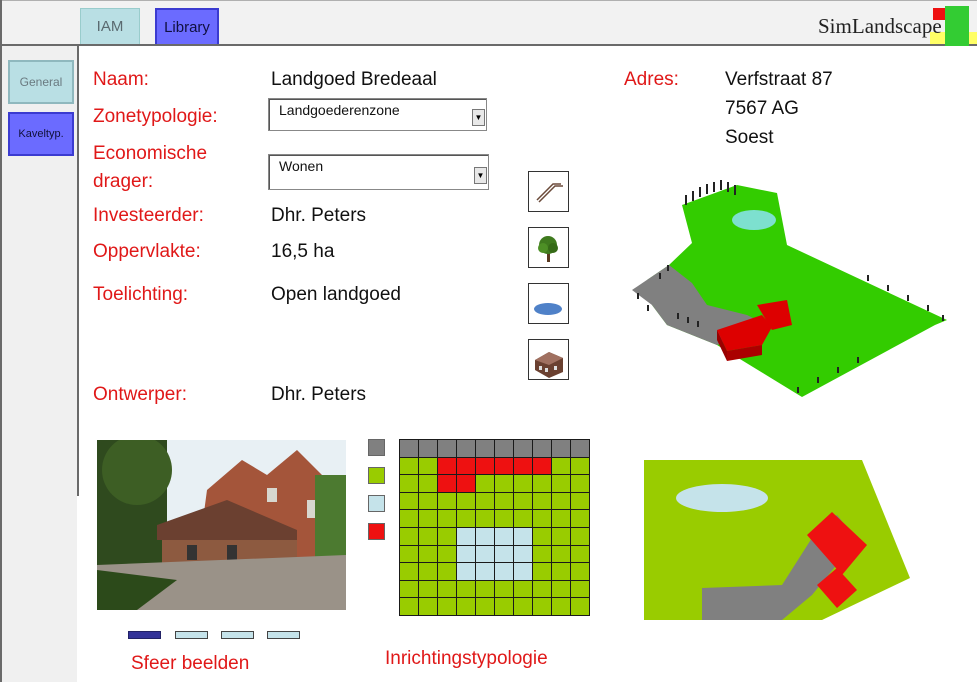 The width and height of the screenshot is (977, 682). Describe the element at coordinates (548, 303) in the screenshot. I see `pond-tool-button` at that location.